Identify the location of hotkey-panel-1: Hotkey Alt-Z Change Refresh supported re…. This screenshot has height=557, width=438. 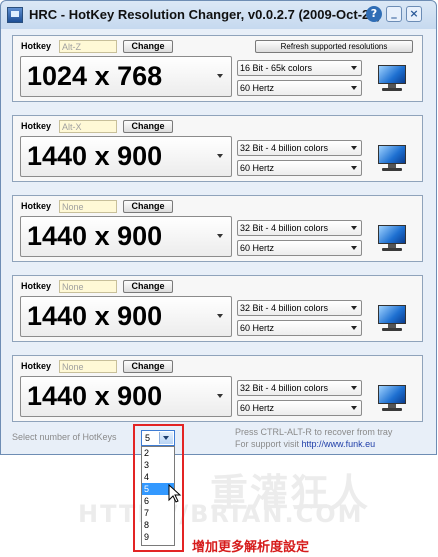
(217, 68).